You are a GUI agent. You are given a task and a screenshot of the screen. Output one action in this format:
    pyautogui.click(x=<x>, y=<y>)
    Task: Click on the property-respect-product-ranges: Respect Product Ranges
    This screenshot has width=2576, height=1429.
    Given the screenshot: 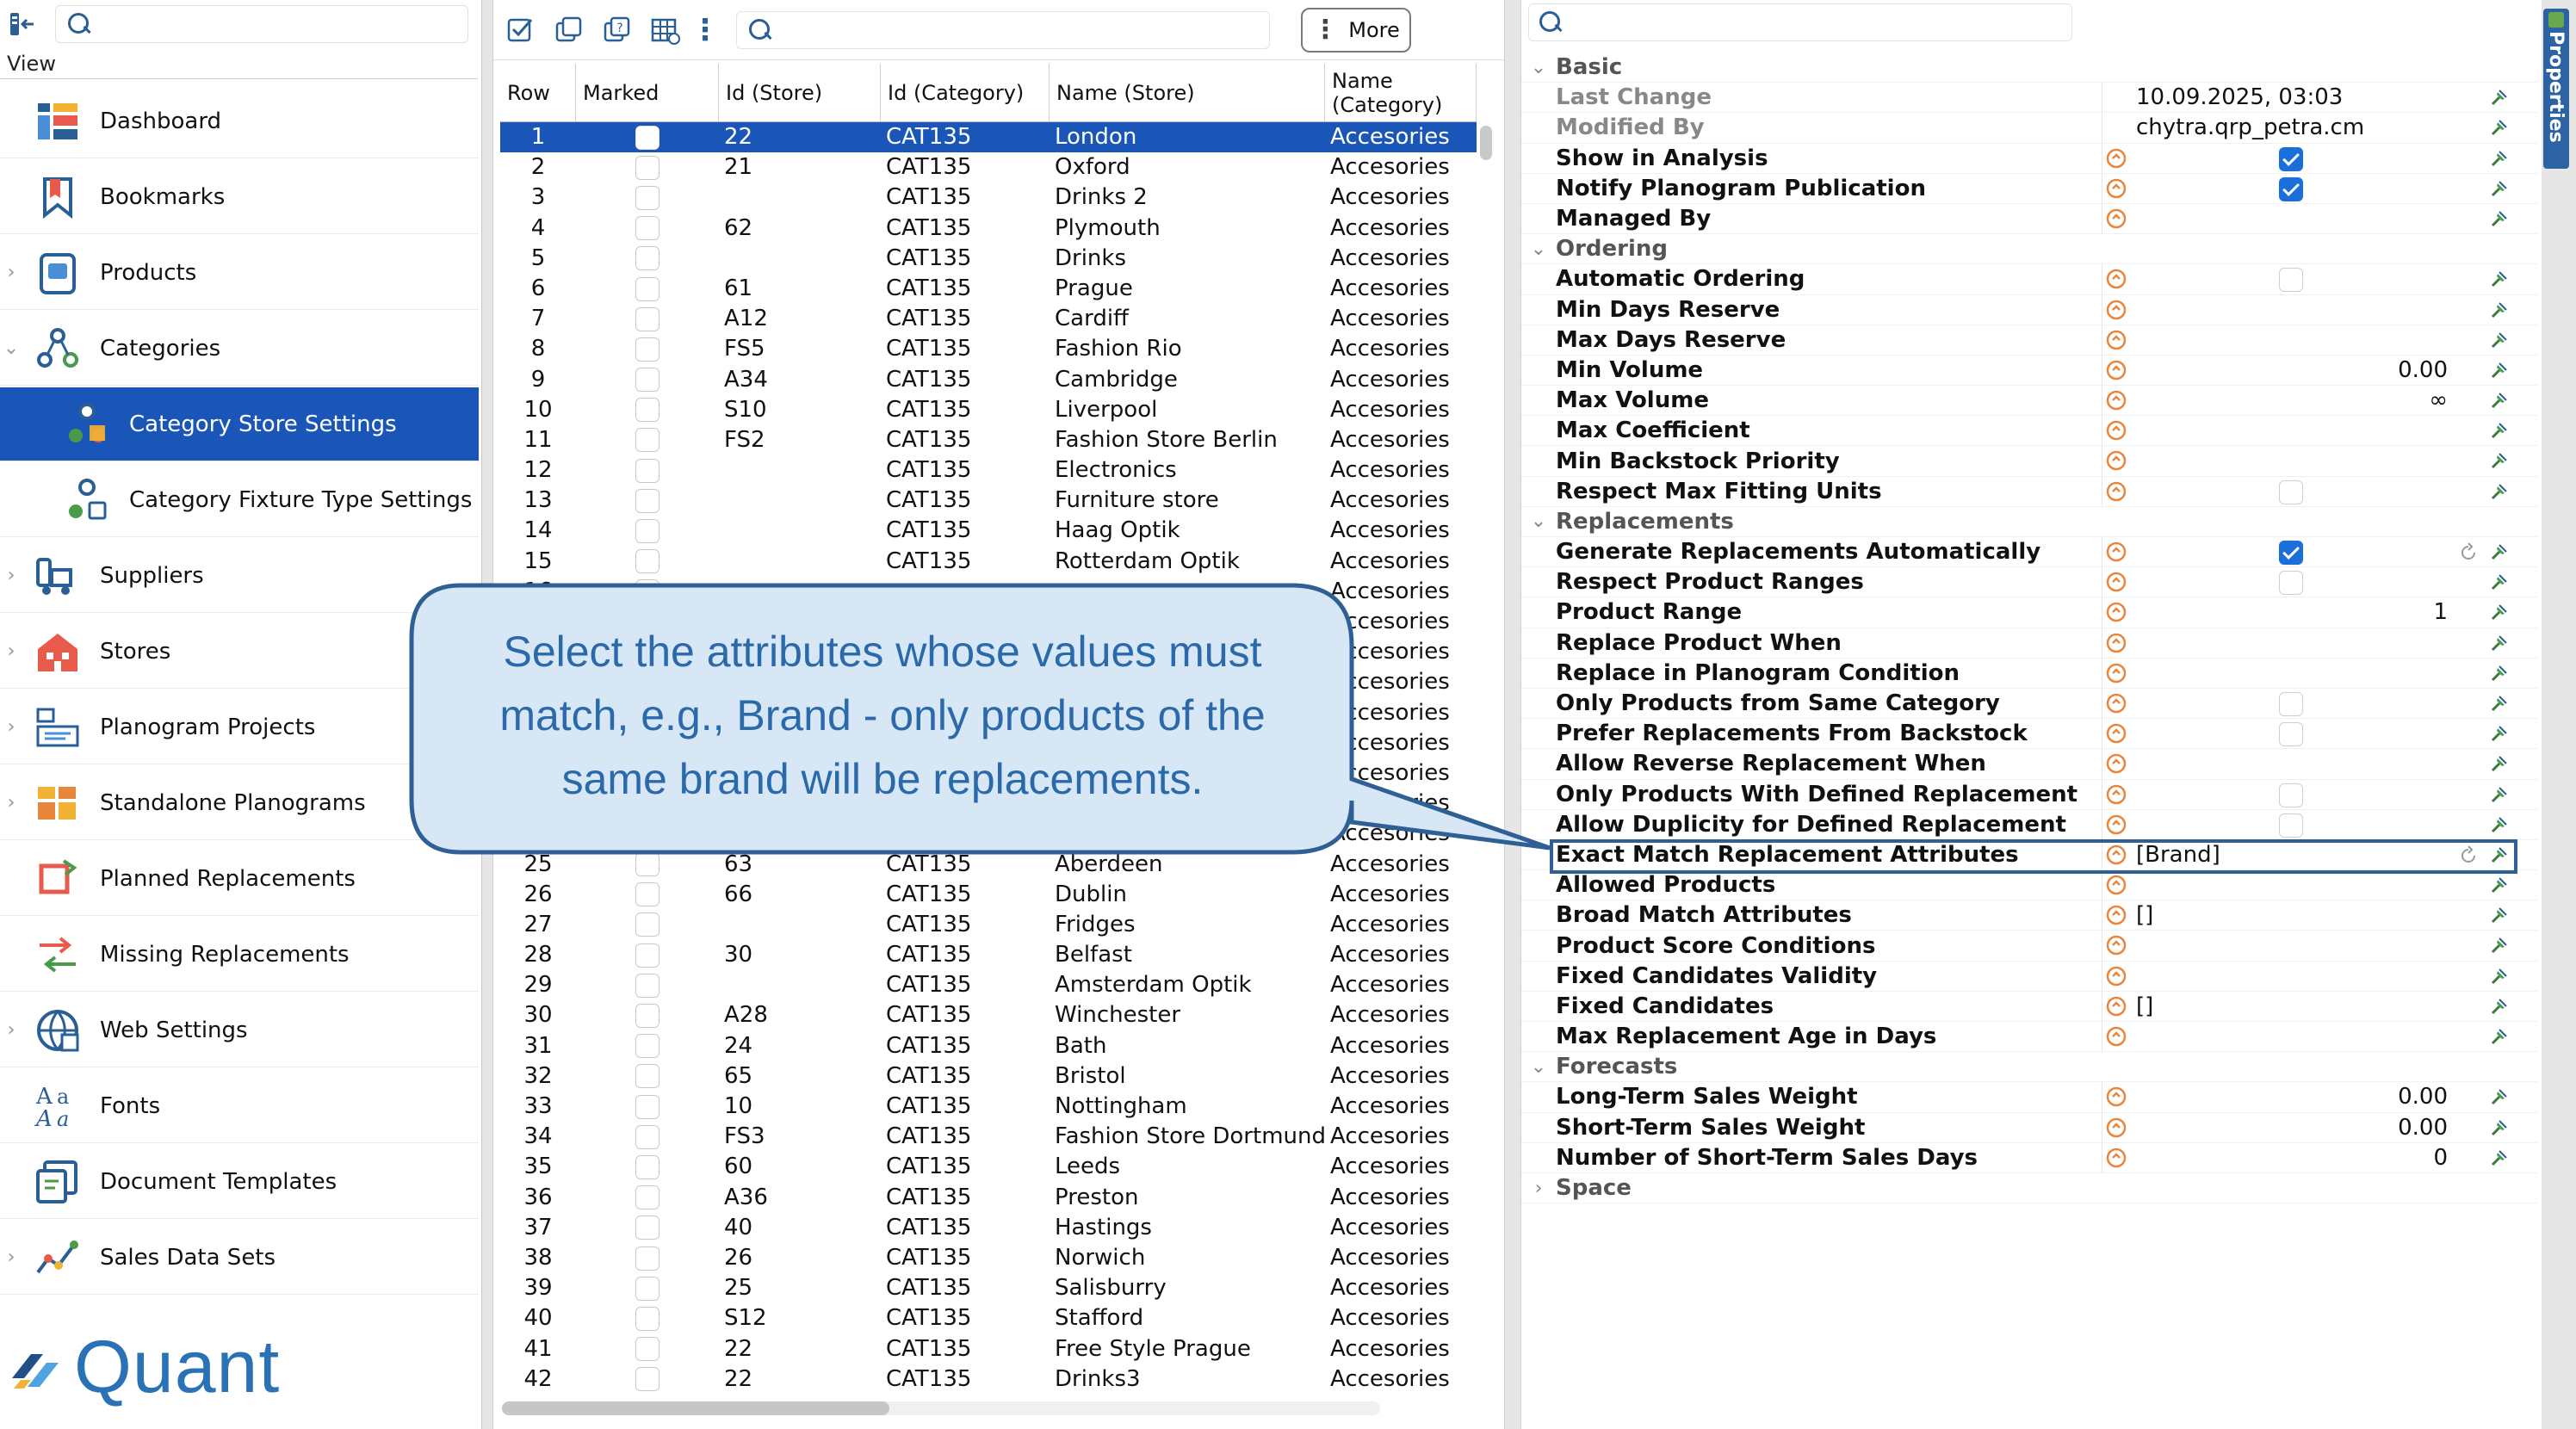 What is the action you would take?
    pyautogui.click(x=2029, y=582)
    